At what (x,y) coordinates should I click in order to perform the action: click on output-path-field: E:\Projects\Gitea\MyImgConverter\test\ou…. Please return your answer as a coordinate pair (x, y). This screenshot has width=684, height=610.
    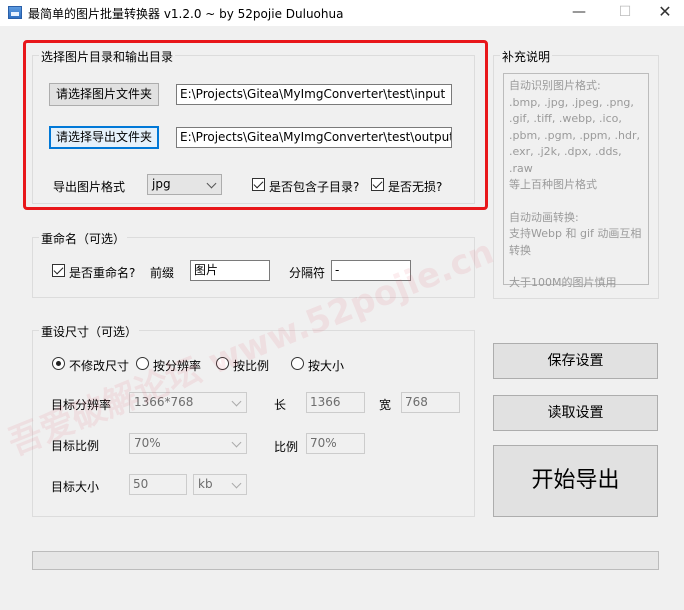
    Looking at the image, I should click on (314, 137).